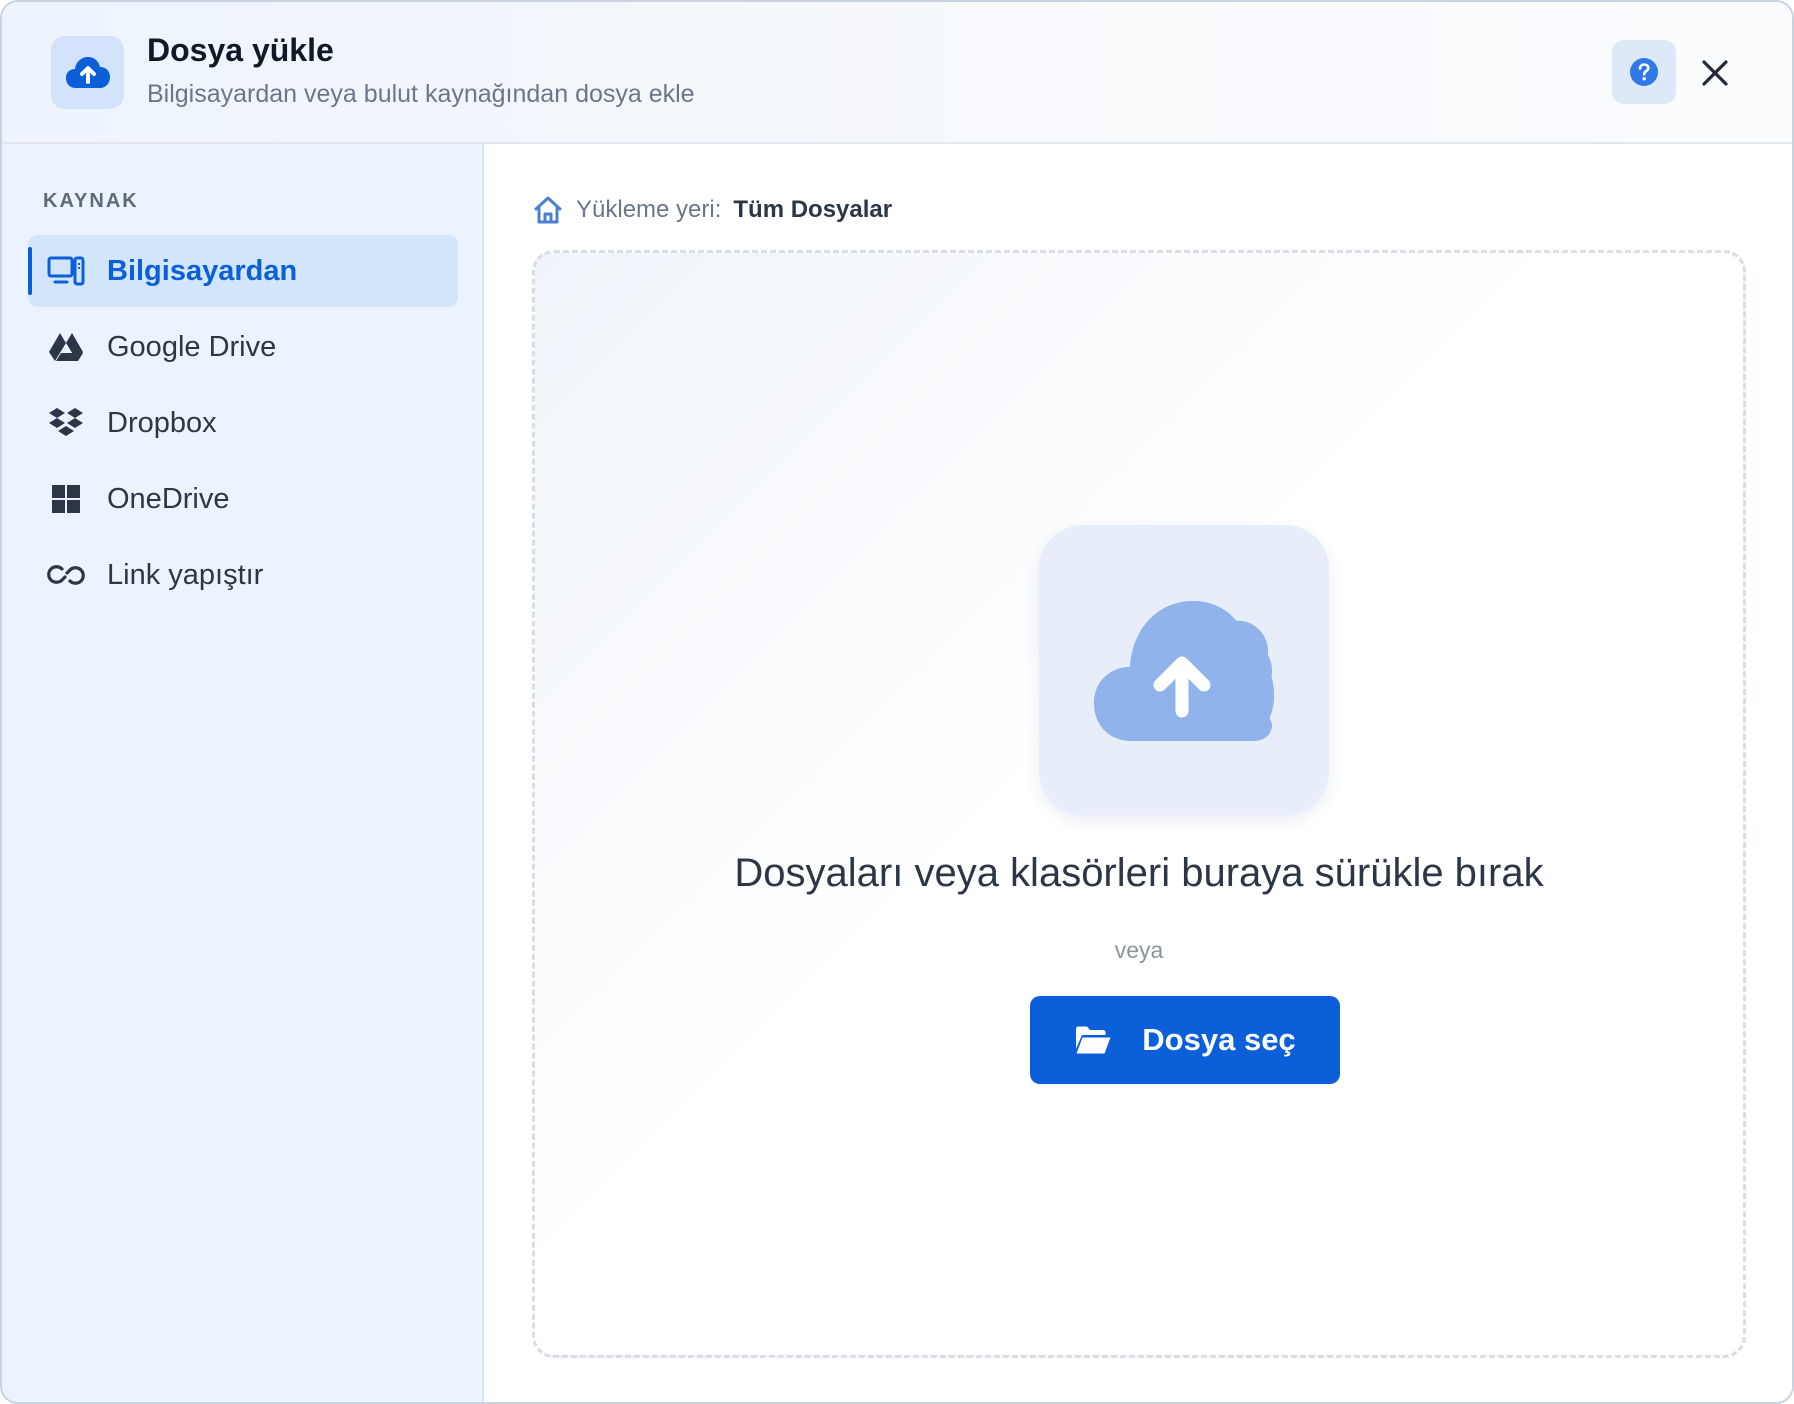 Image resolution: width=1794 pixels, height=1404 pixels. I want to click on breadcrumb-location: Tüm Dosyalar, so click(812, 210).